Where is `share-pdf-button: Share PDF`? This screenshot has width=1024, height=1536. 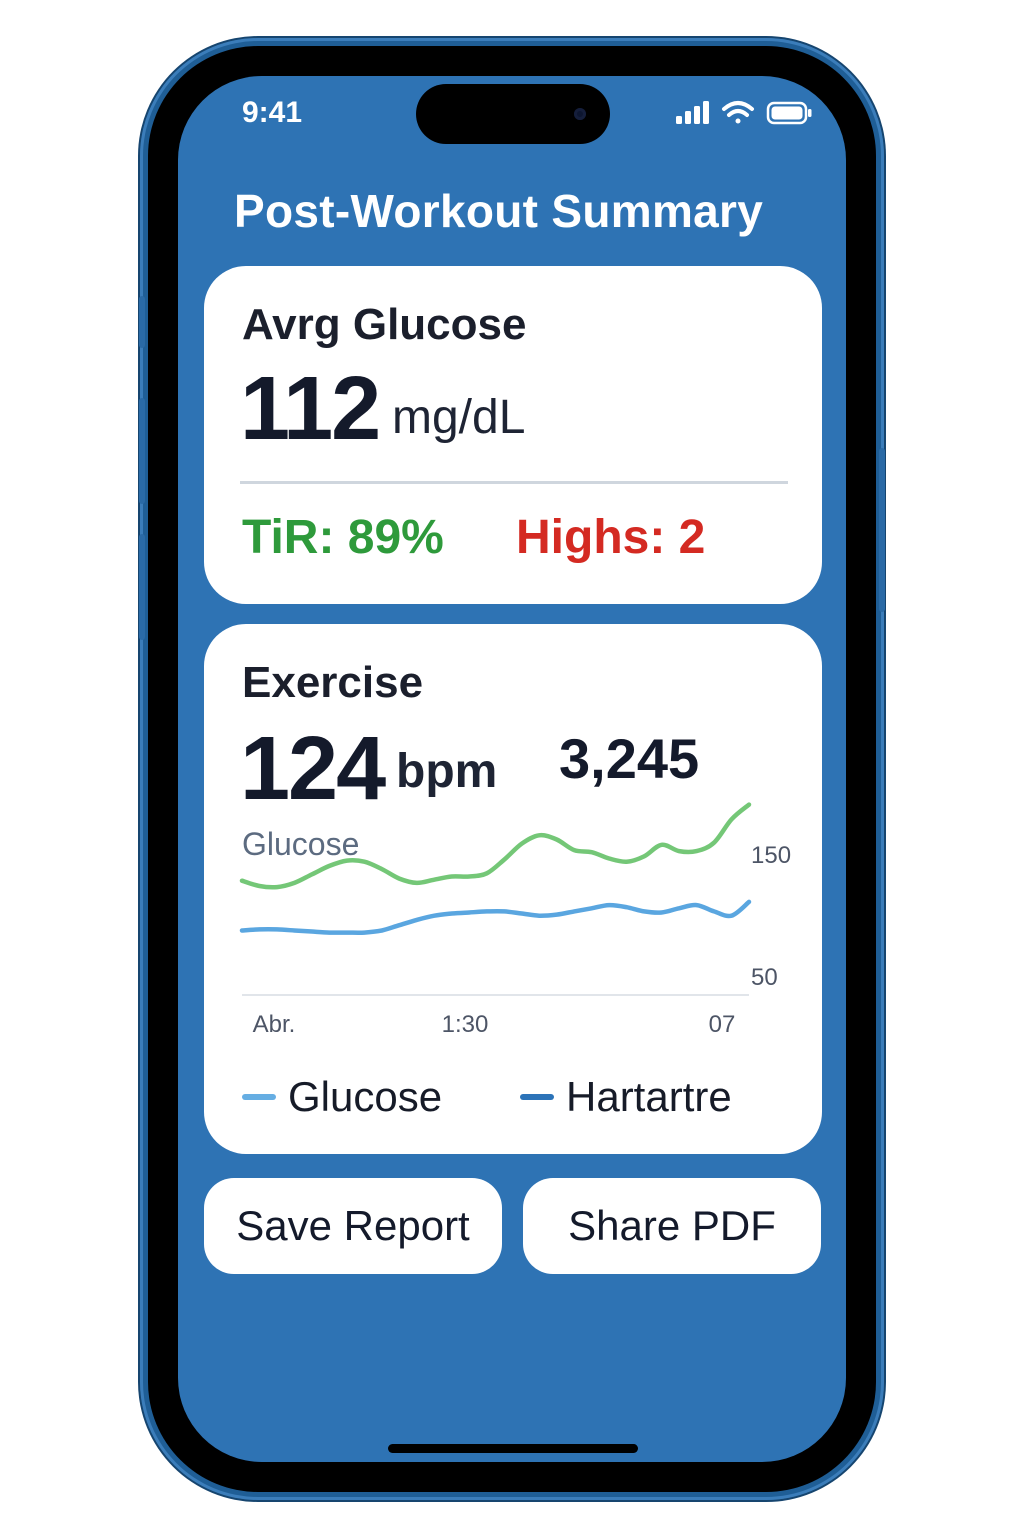
share-pdf-button: Share PDF is located at coordinates (672, 1226).